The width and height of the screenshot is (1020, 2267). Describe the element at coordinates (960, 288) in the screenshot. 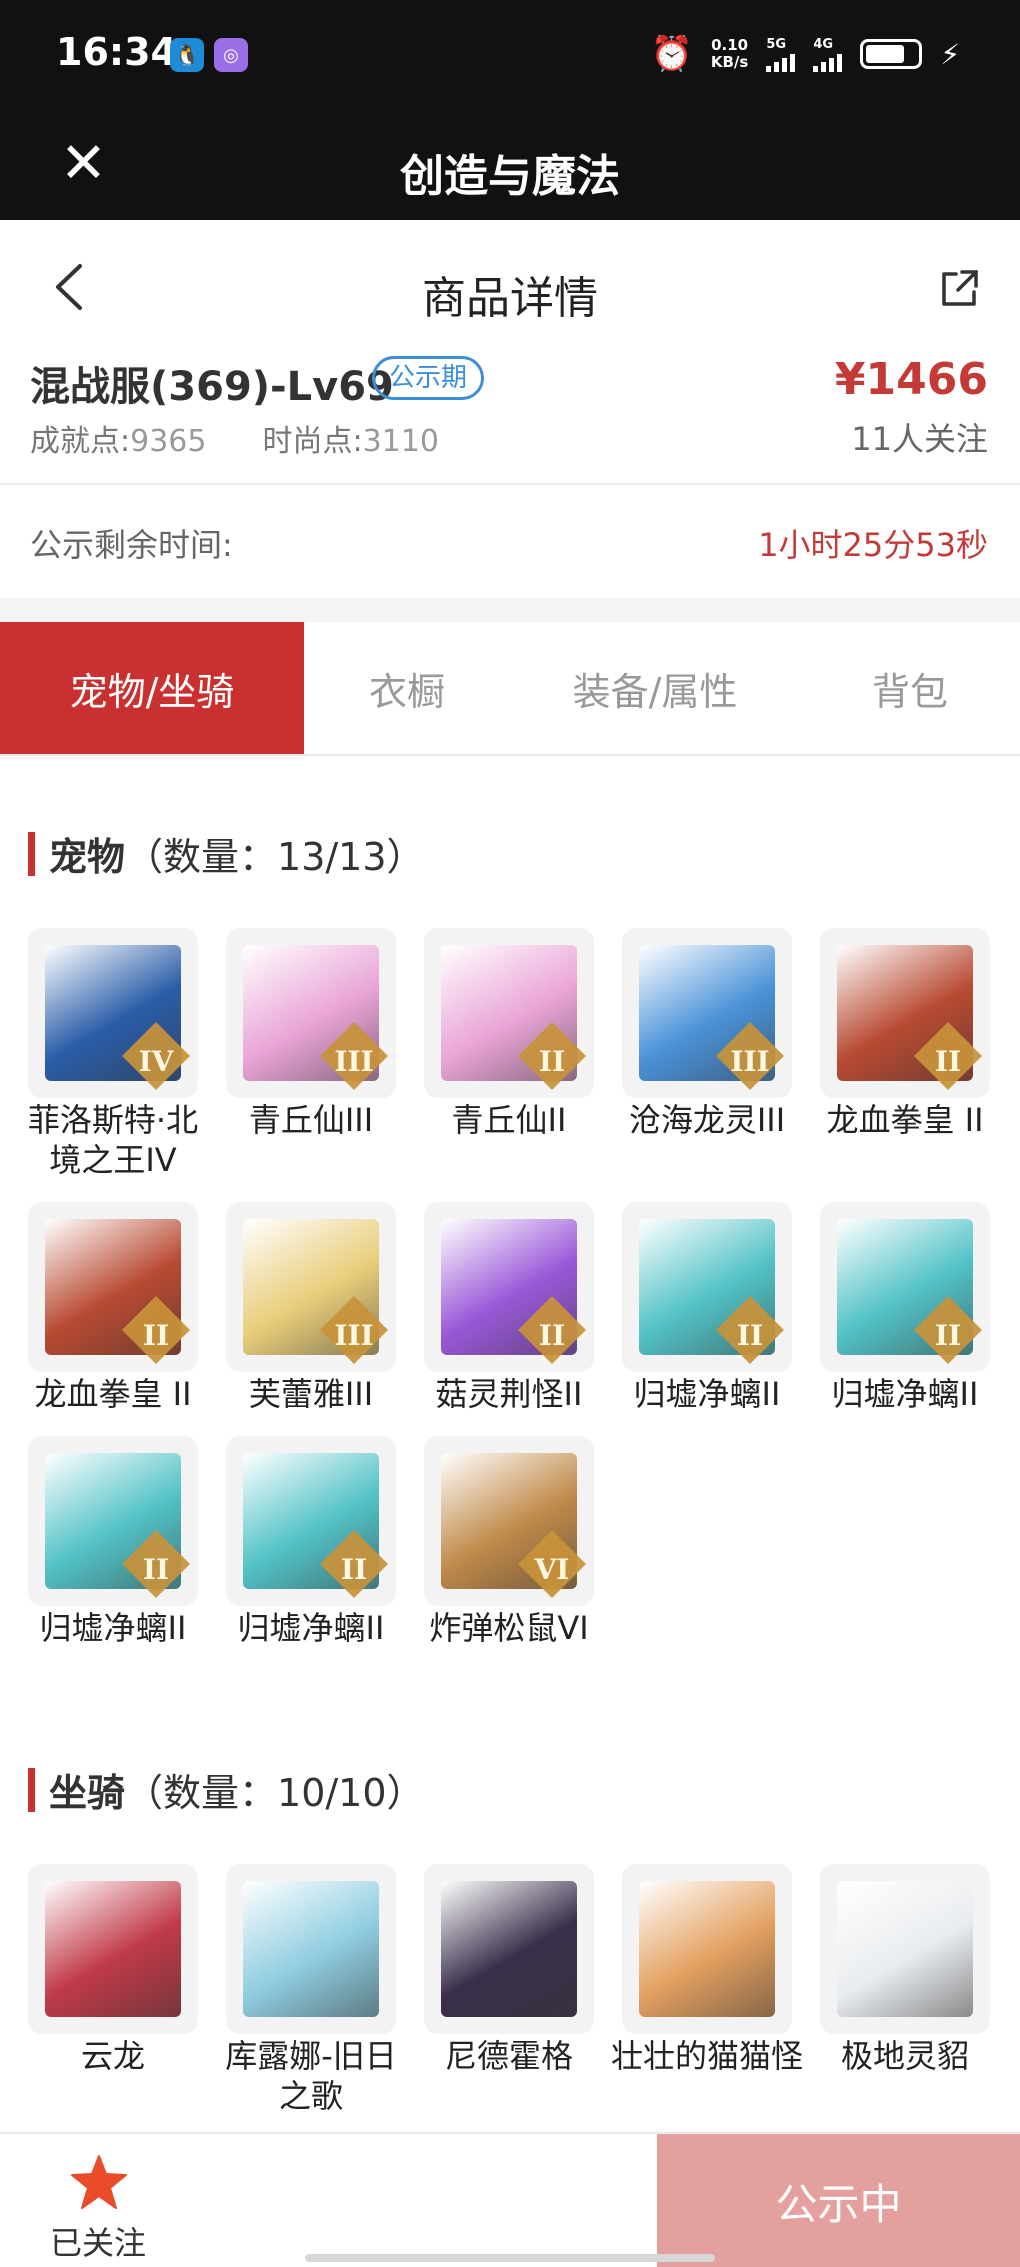

I see `share-icon` at that location.